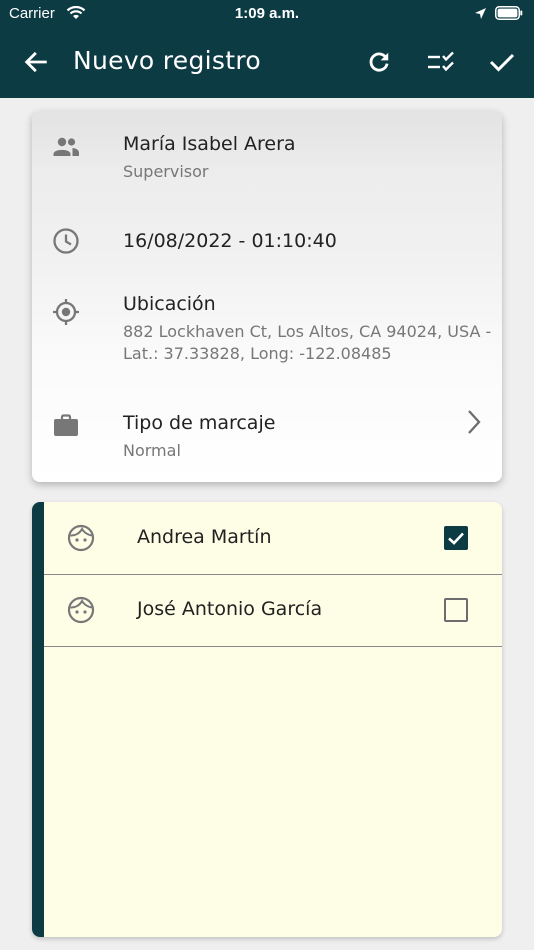 Image resolution: width=534 pixels, height=950 pixels. I want to click on datetime-row: 16/08/2022 - 01:10:40, so click(267, 241).